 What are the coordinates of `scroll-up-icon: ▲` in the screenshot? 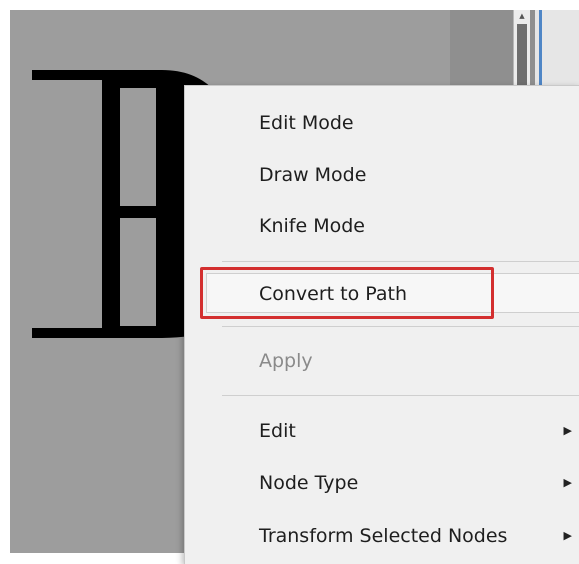 It's located at (522, 16).